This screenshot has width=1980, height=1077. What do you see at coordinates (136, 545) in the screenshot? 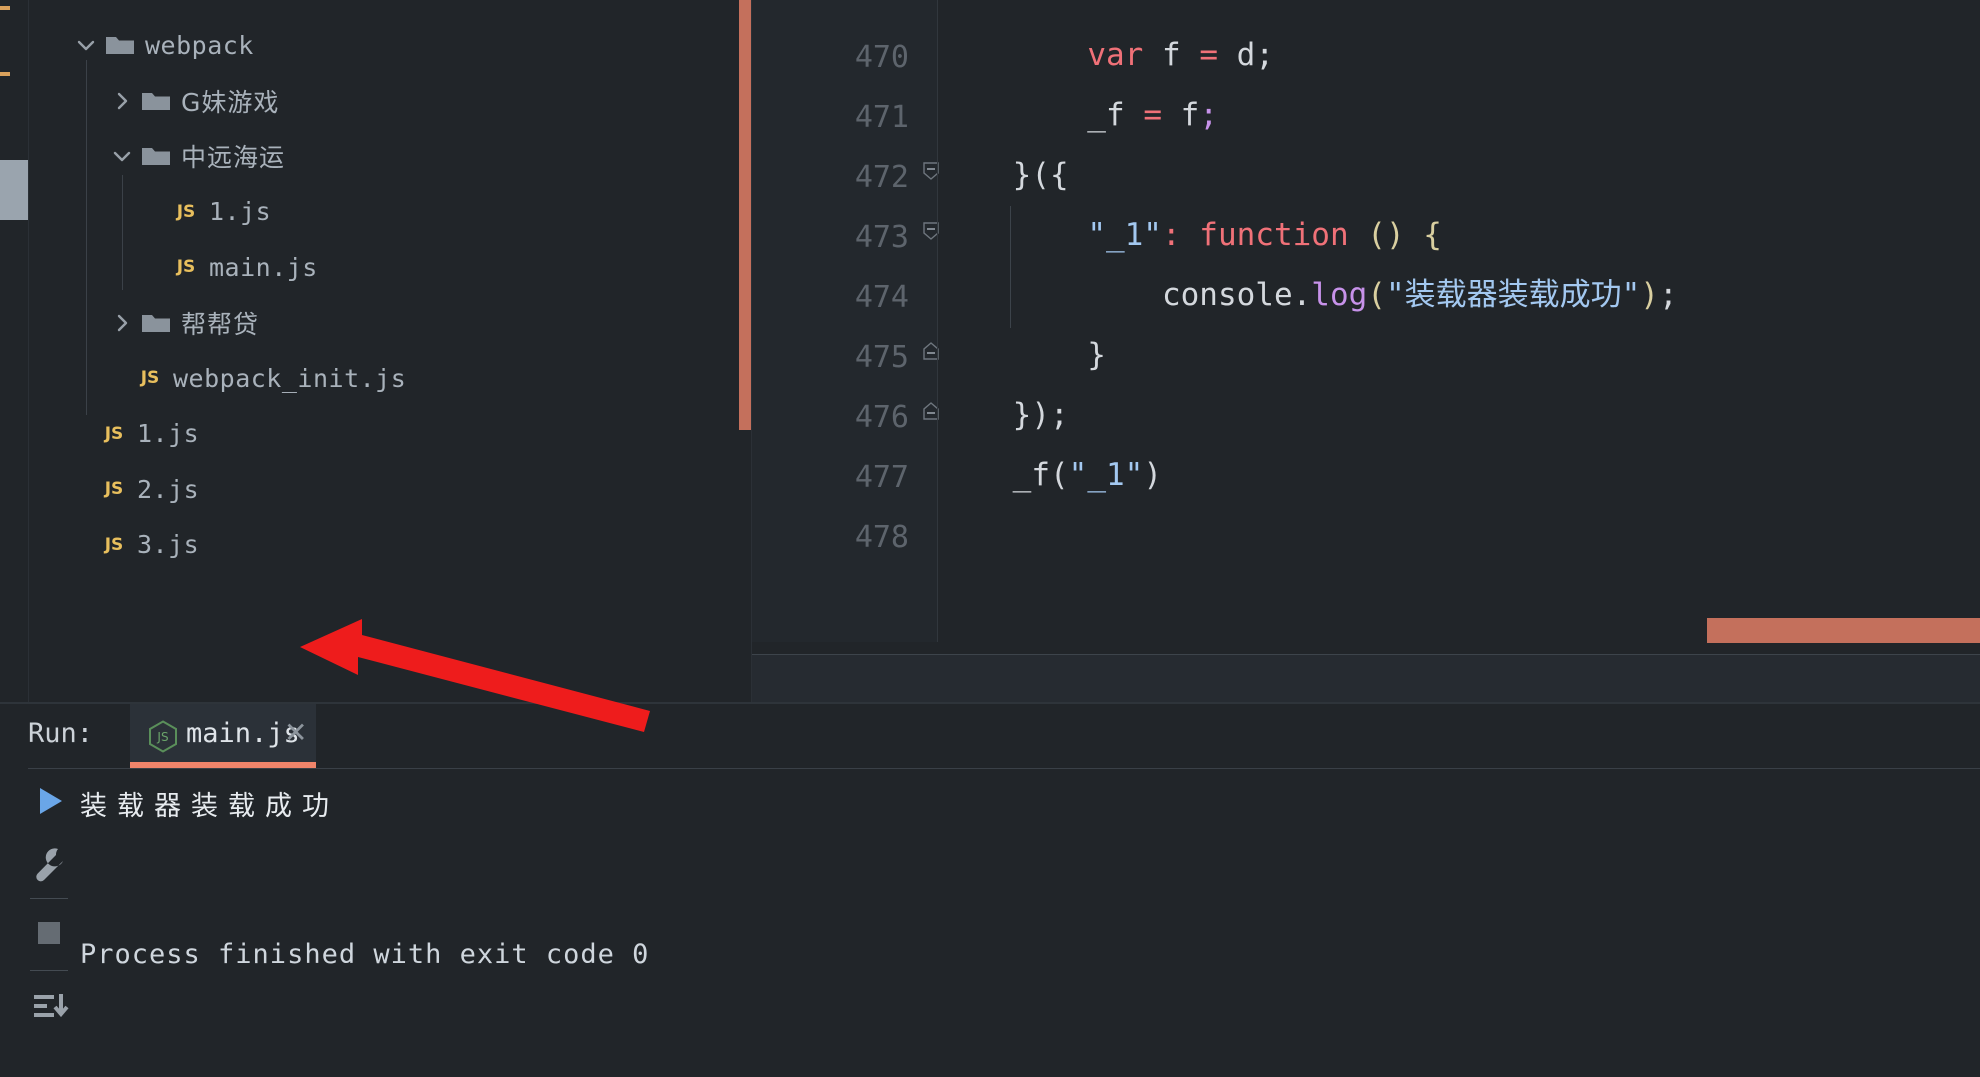
I see `tree-file-row: JS 3.js` at bounding box center [136, 545].